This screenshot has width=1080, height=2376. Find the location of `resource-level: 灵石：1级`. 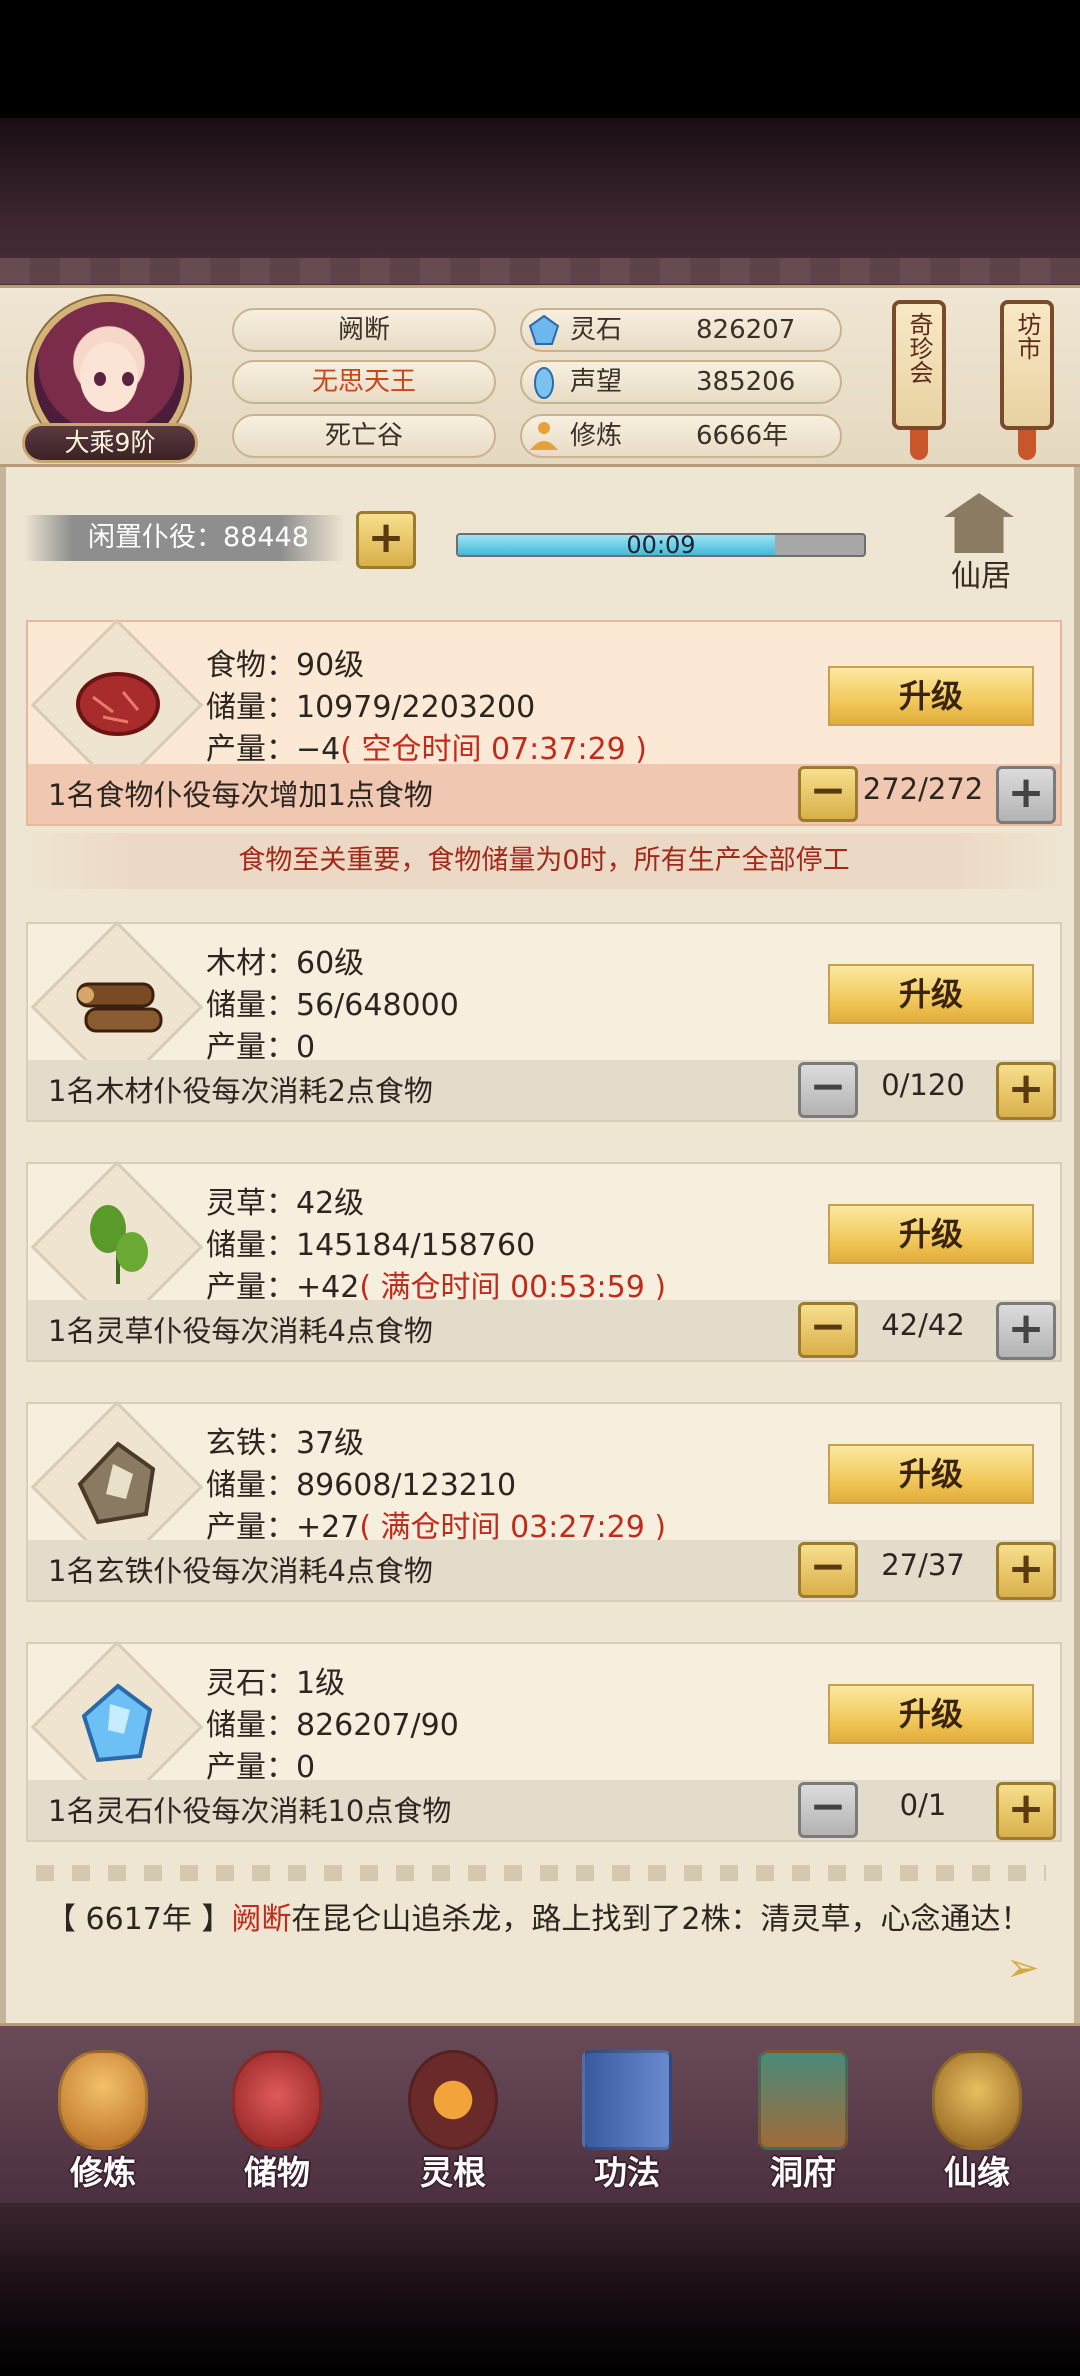

resource-level: 灵石：1级 is located at coordinates (276, 1683).